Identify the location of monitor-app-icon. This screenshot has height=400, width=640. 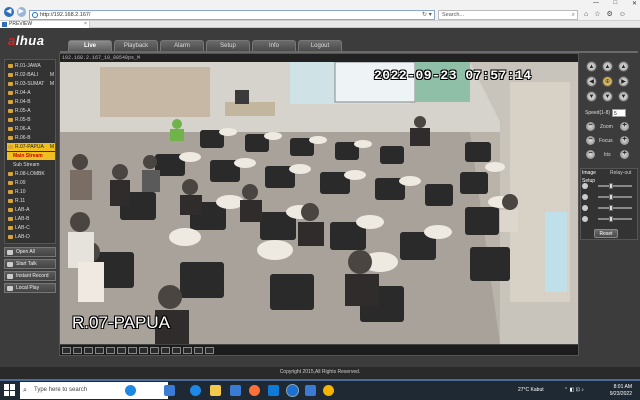
(310, 390).